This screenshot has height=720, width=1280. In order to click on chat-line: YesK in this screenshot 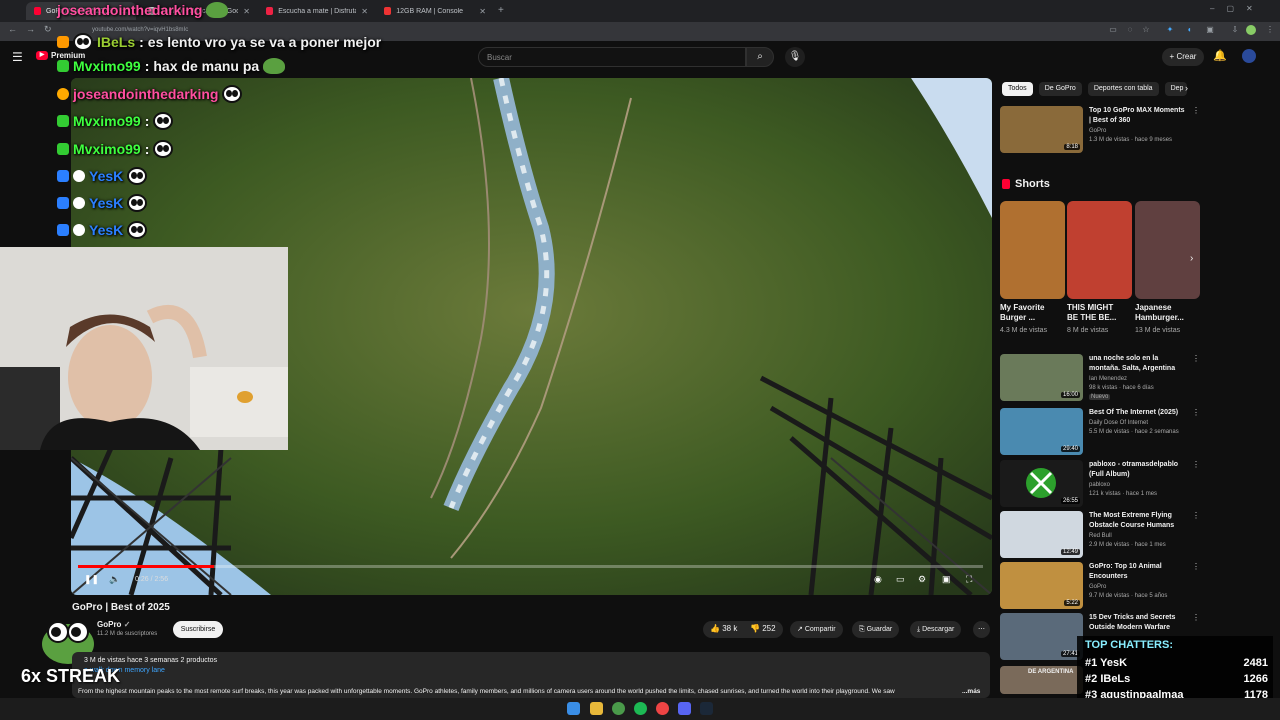, I will do `click(102, 176)`.